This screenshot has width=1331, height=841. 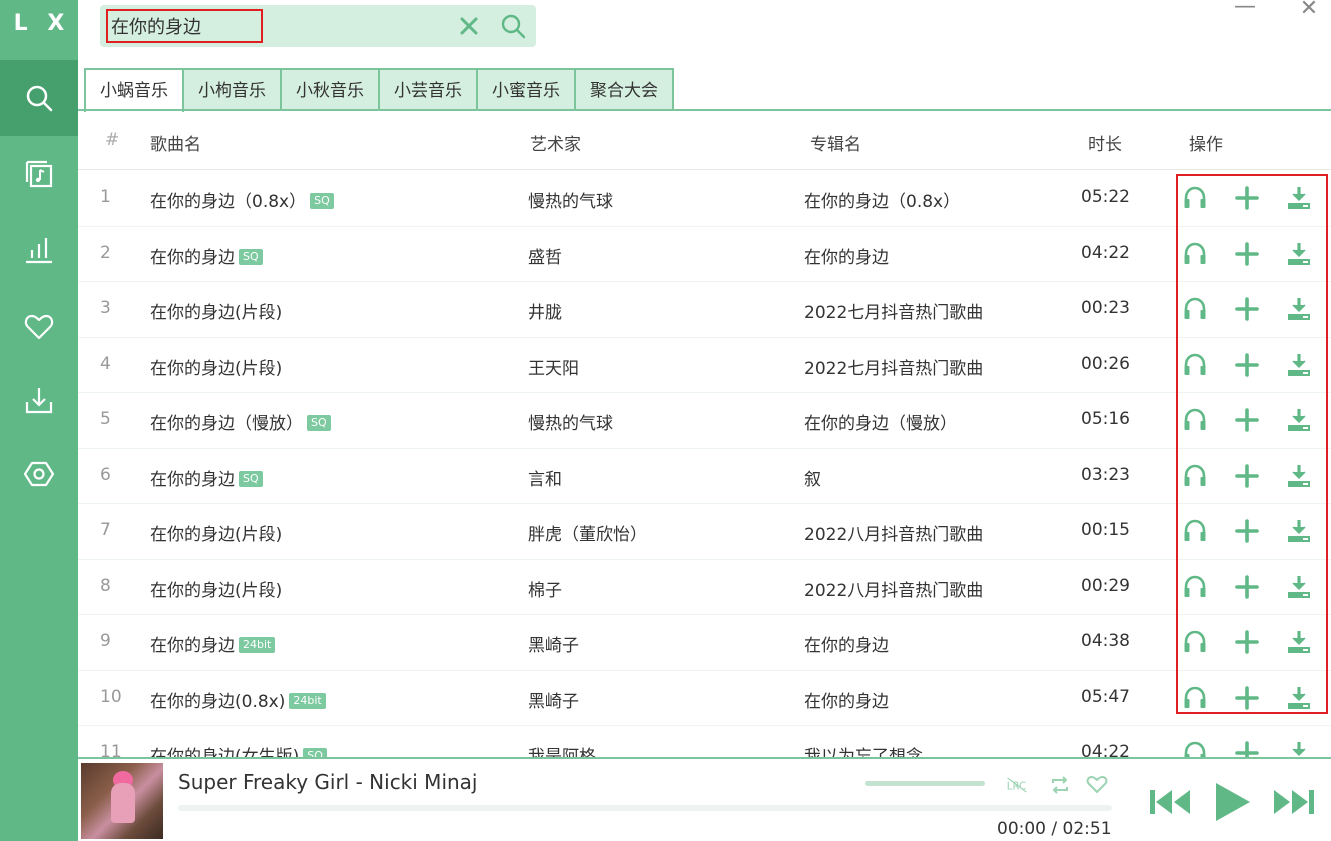 What do you see at coordinates (233, 89) in the screenshot?
I see `tab-xiaogou: 小枸音乐` at bounding box center [233, 89].